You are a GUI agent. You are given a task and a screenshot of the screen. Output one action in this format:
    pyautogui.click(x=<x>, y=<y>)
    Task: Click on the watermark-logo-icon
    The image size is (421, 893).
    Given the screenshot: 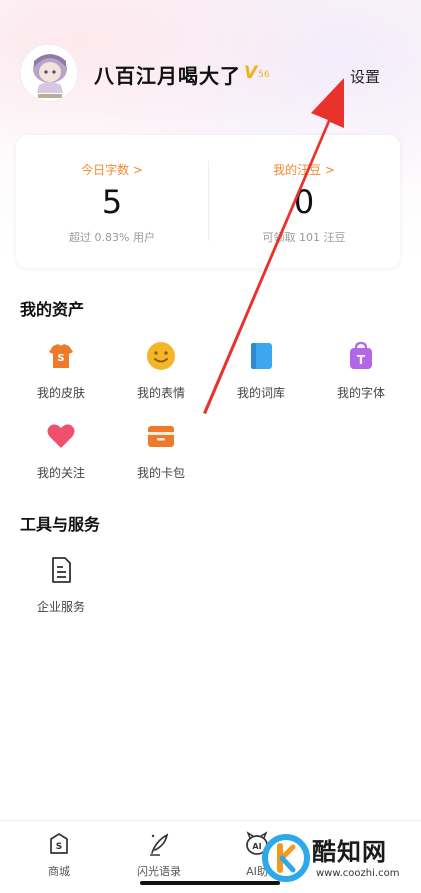 What is the action you would take?
    pyautogui.click(x=286, y=858)
    